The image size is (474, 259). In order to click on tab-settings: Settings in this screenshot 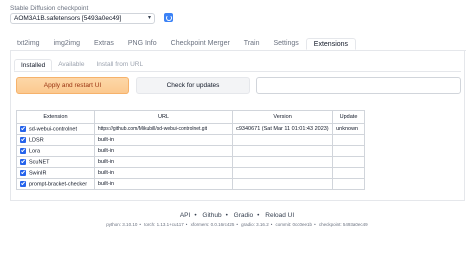, I will do `click(286, 44)`.